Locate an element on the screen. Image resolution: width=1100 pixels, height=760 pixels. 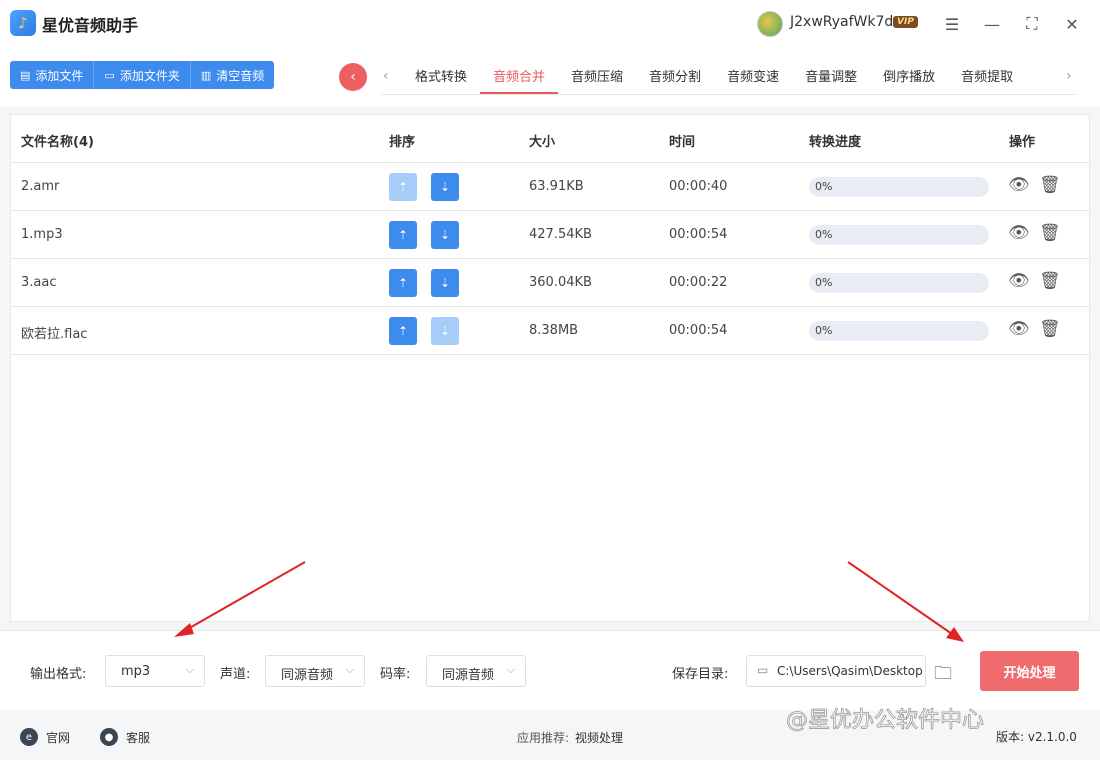
file-size: 360.04KB is located at coordinates (560, 282).